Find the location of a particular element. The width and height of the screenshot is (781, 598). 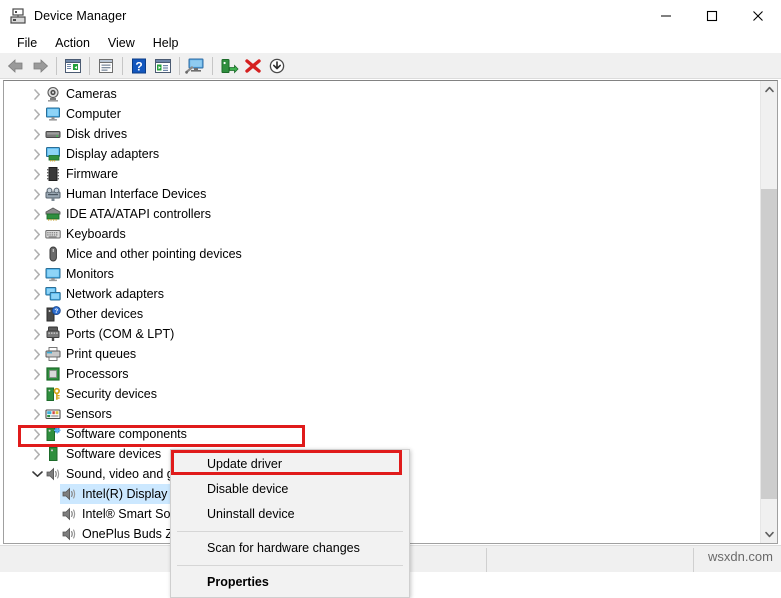

menu-action: Action is located at coordinates (72, 43).